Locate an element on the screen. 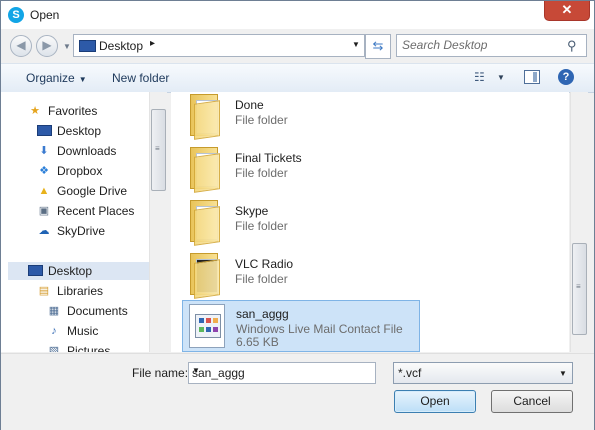 This screenshot has height=430, width=595. file-size: 6.65 KB is located at coordinates (257, 342).